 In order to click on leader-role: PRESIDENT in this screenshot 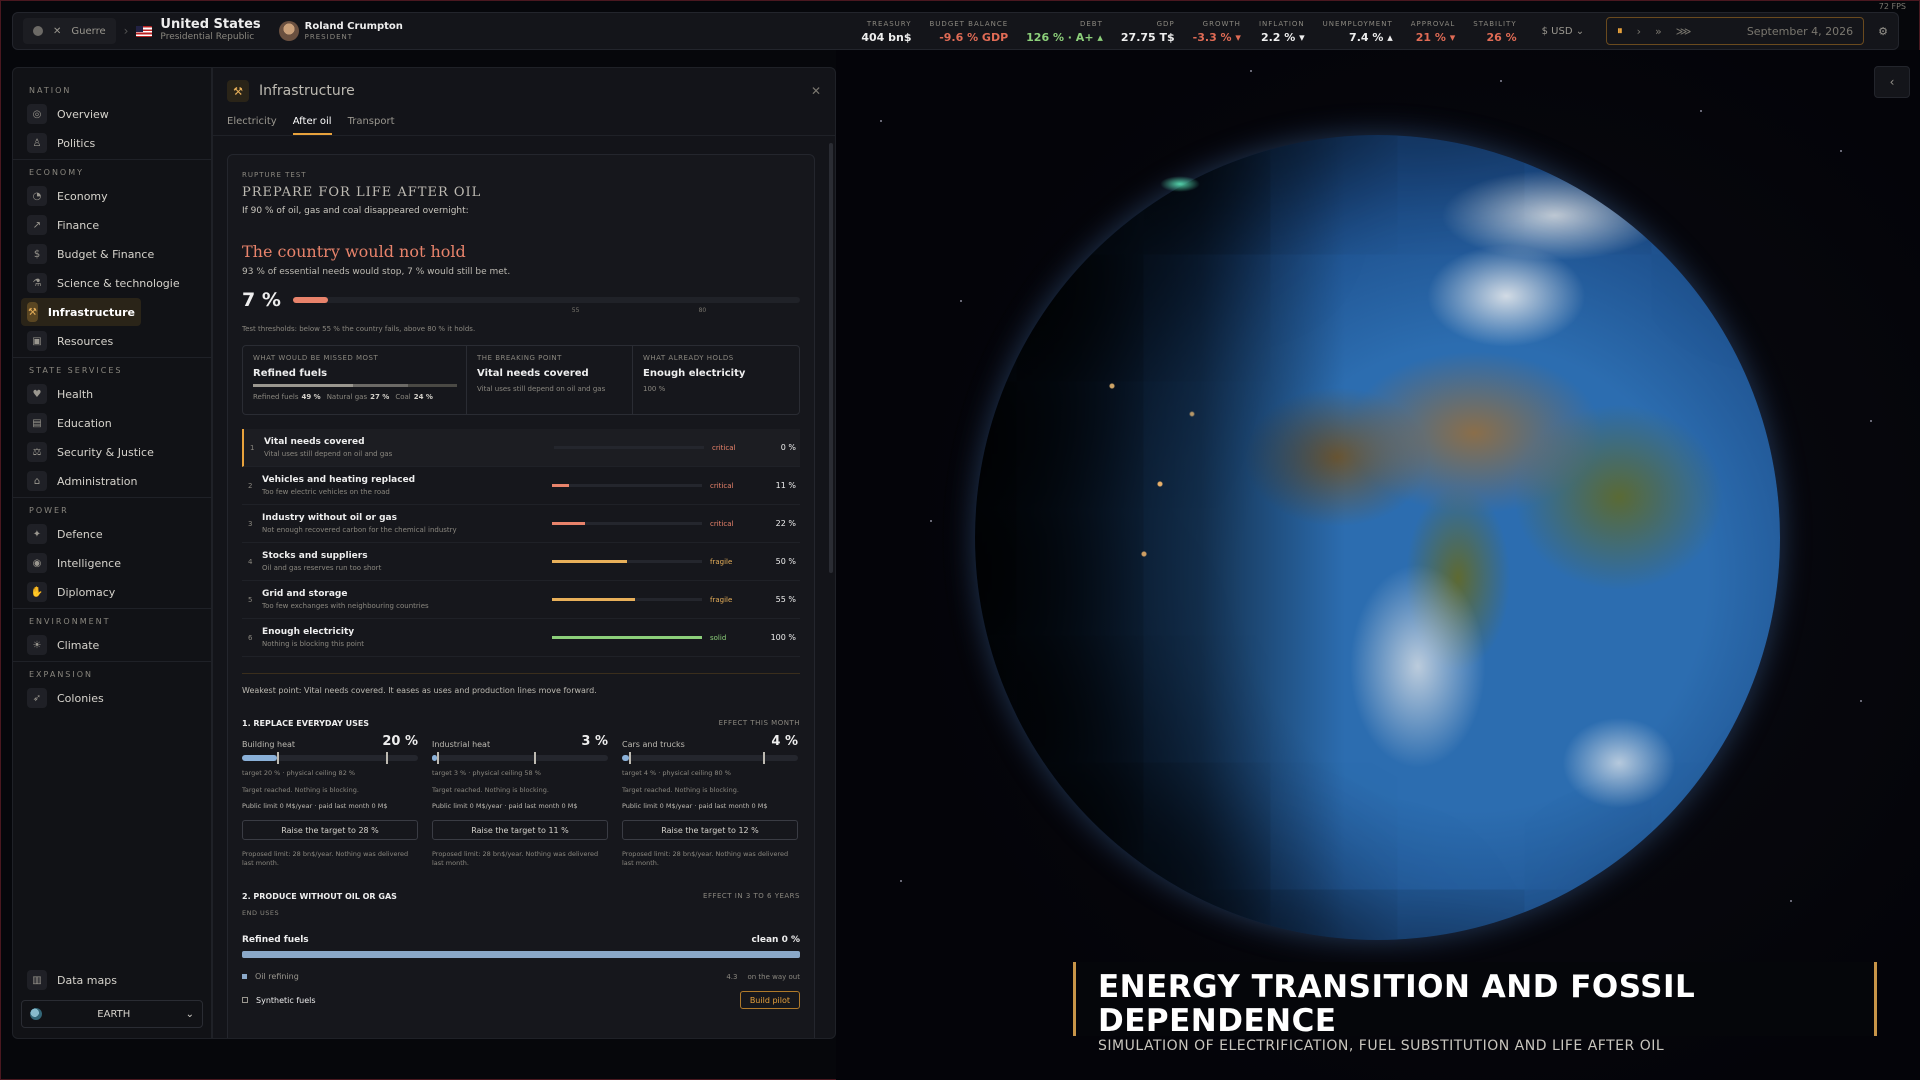, I will do `click(329, 37)`.